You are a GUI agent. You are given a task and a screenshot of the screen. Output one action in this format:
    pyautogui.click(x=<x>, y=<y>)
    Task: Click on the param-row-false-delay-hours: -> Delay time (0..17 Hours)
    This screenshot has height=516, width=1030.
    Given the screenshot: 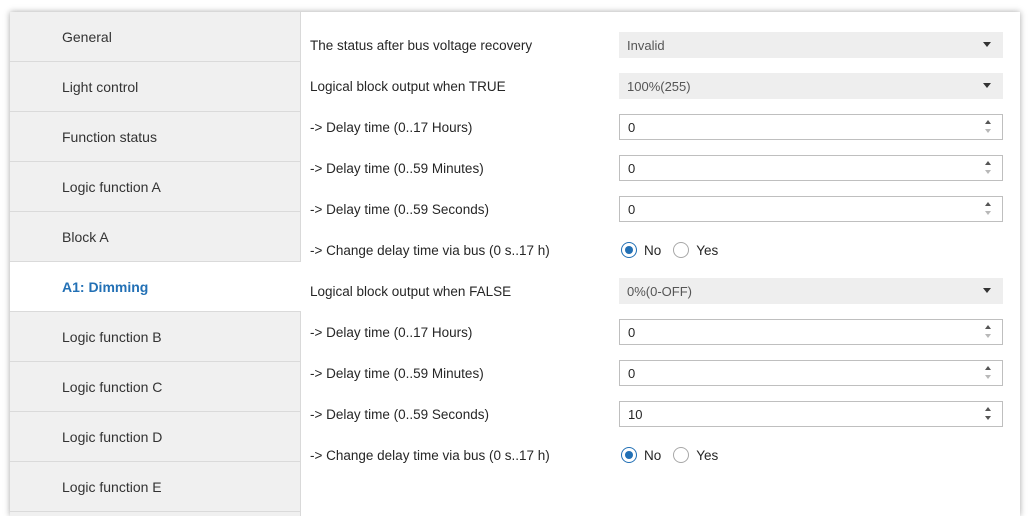 What is the action you would take?
    pyautogui.click(x=660, y=332)
    